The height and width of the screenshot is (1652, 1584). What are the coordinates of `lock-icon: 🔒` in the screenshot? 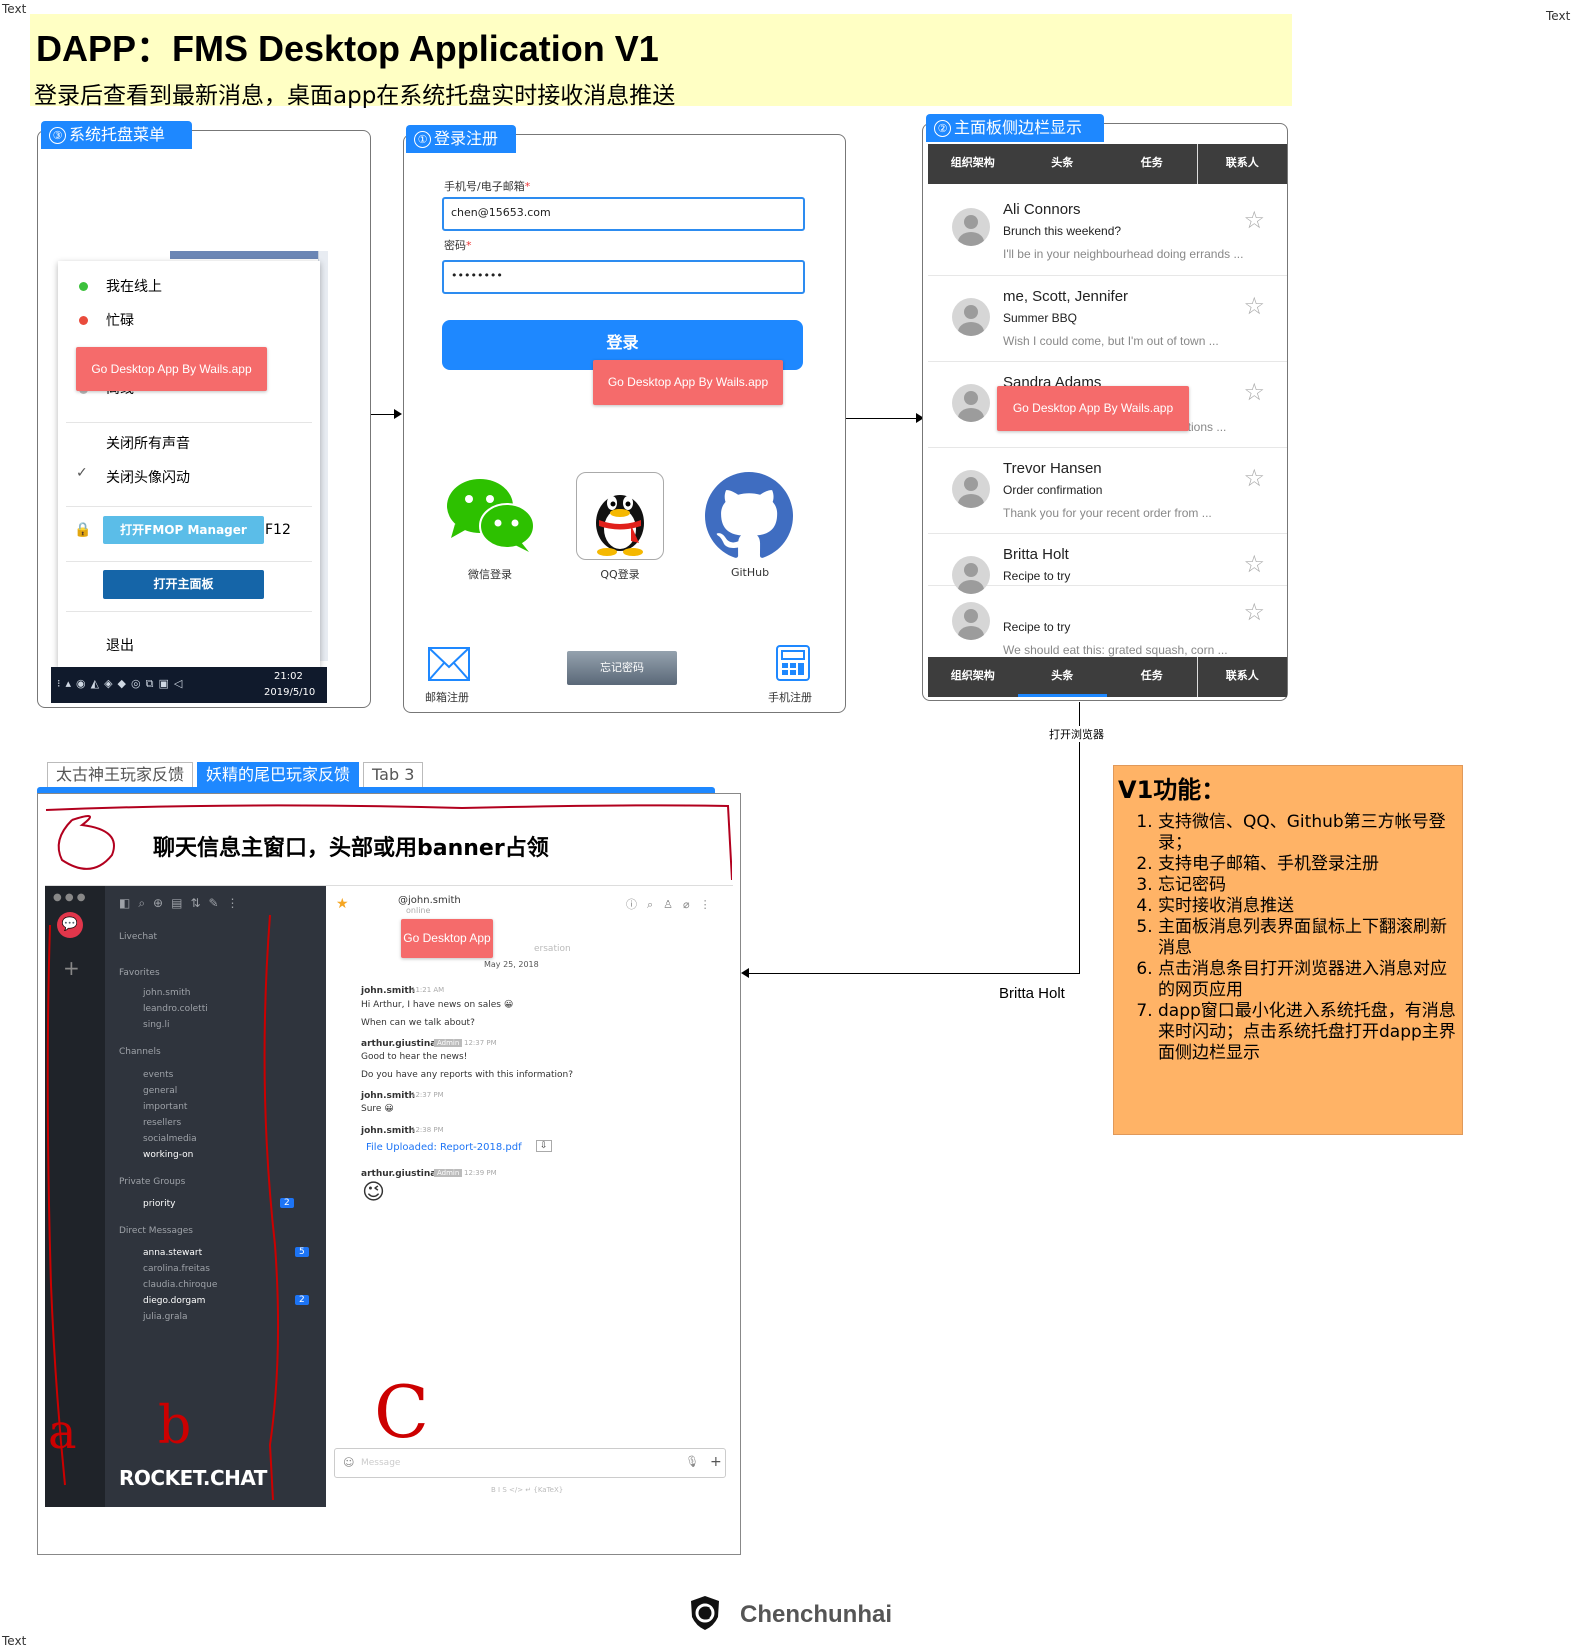 It's located at (83, 530).